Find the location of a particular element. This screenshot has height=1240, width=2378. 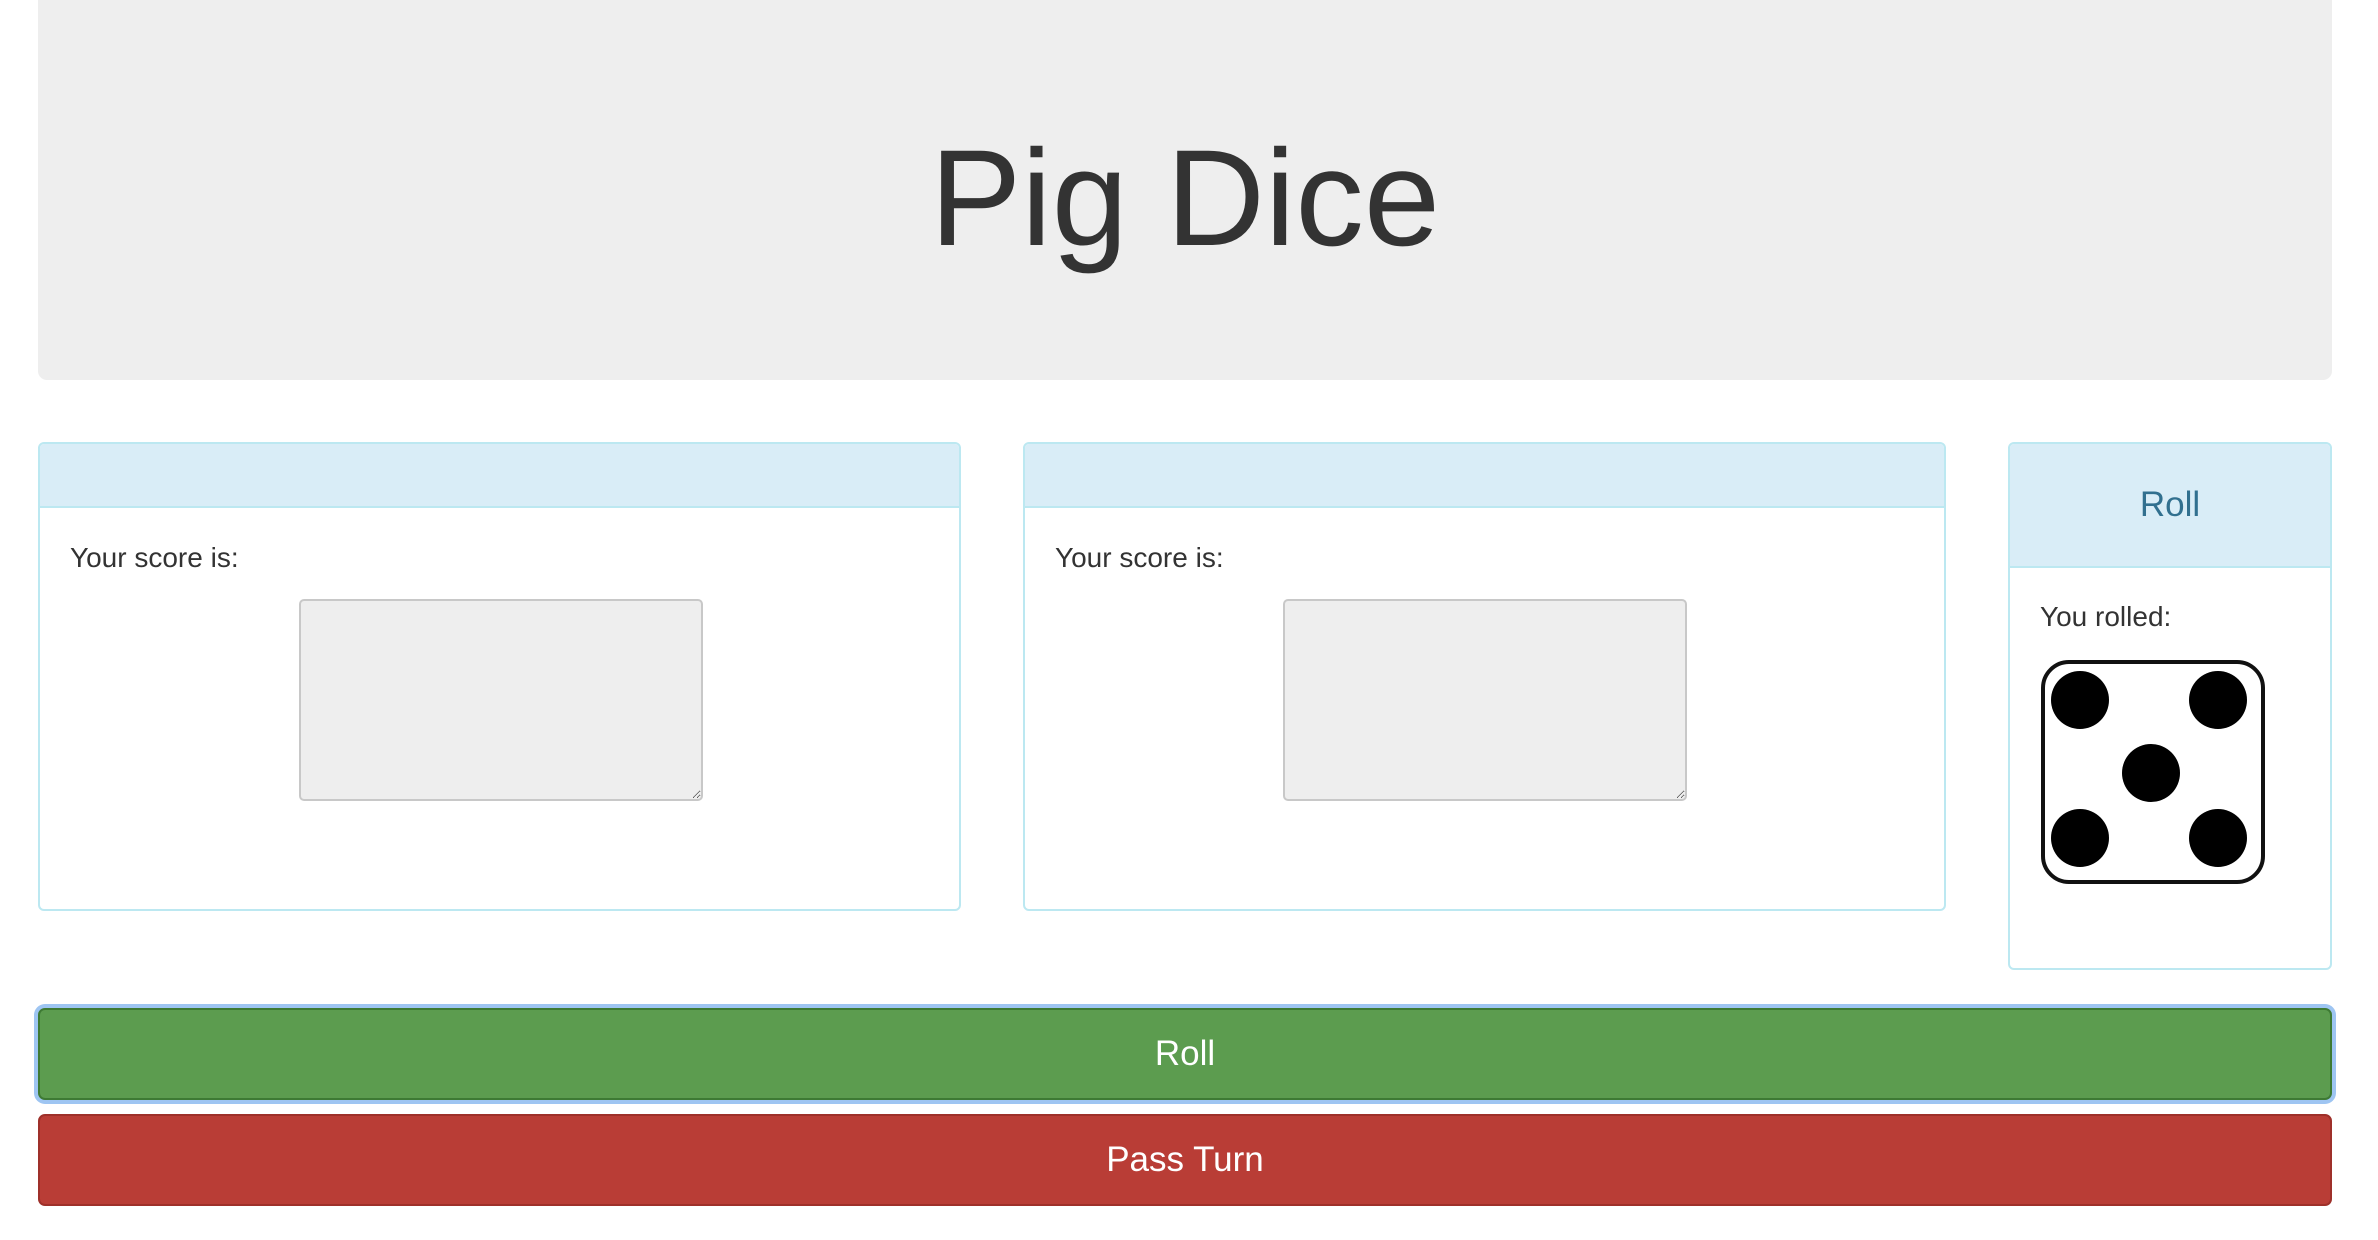

player-one-score-field is located at coordinates (501, 700).